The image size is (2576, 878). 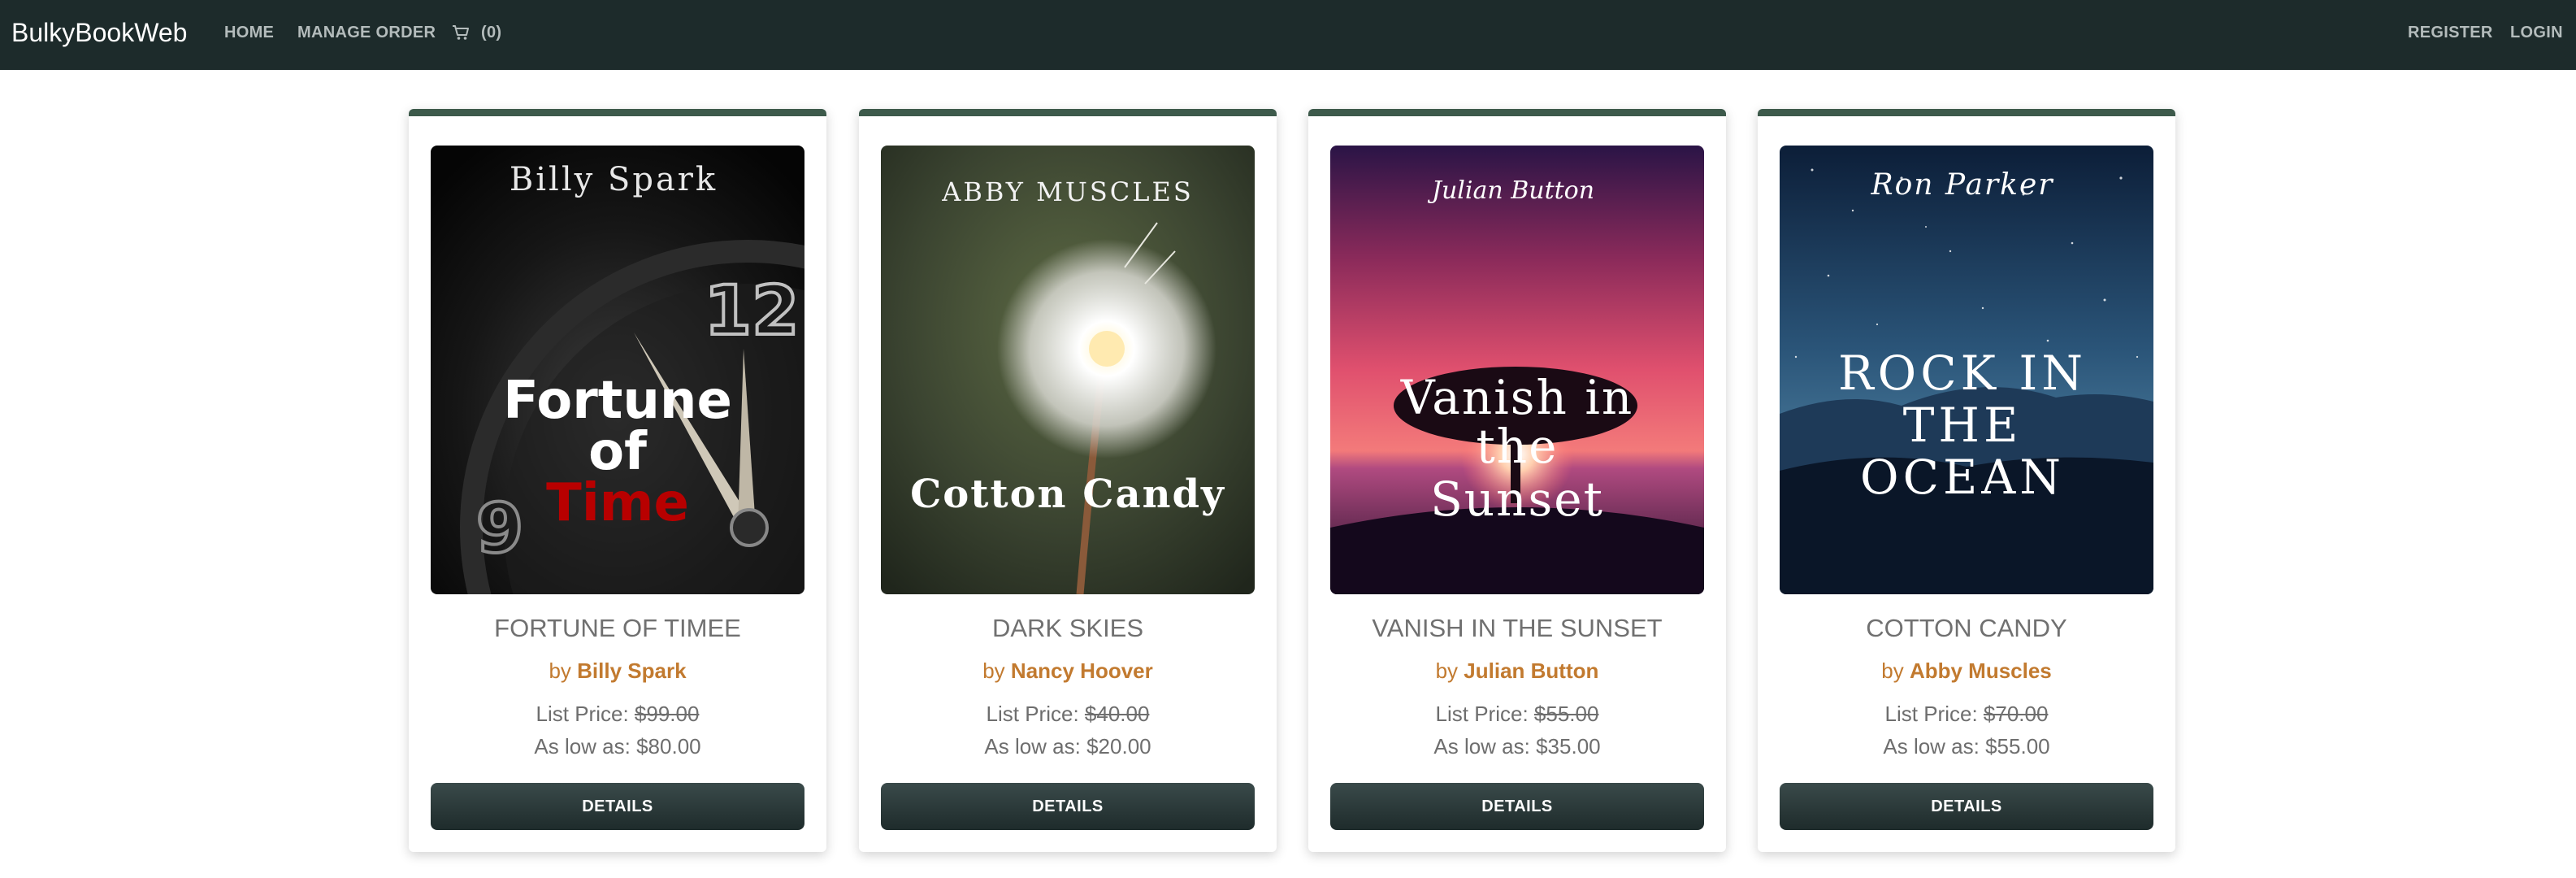 I want to click on list-price-line: List Price: $55.00, so click(x=1517, y=714).